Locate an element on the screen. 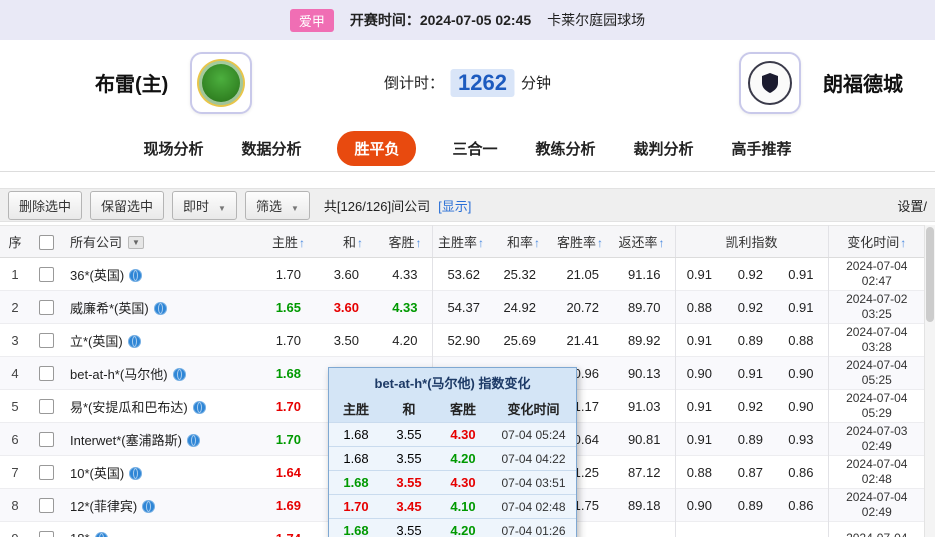  settings-link: 设置/ is located at coordinates (912, 205).